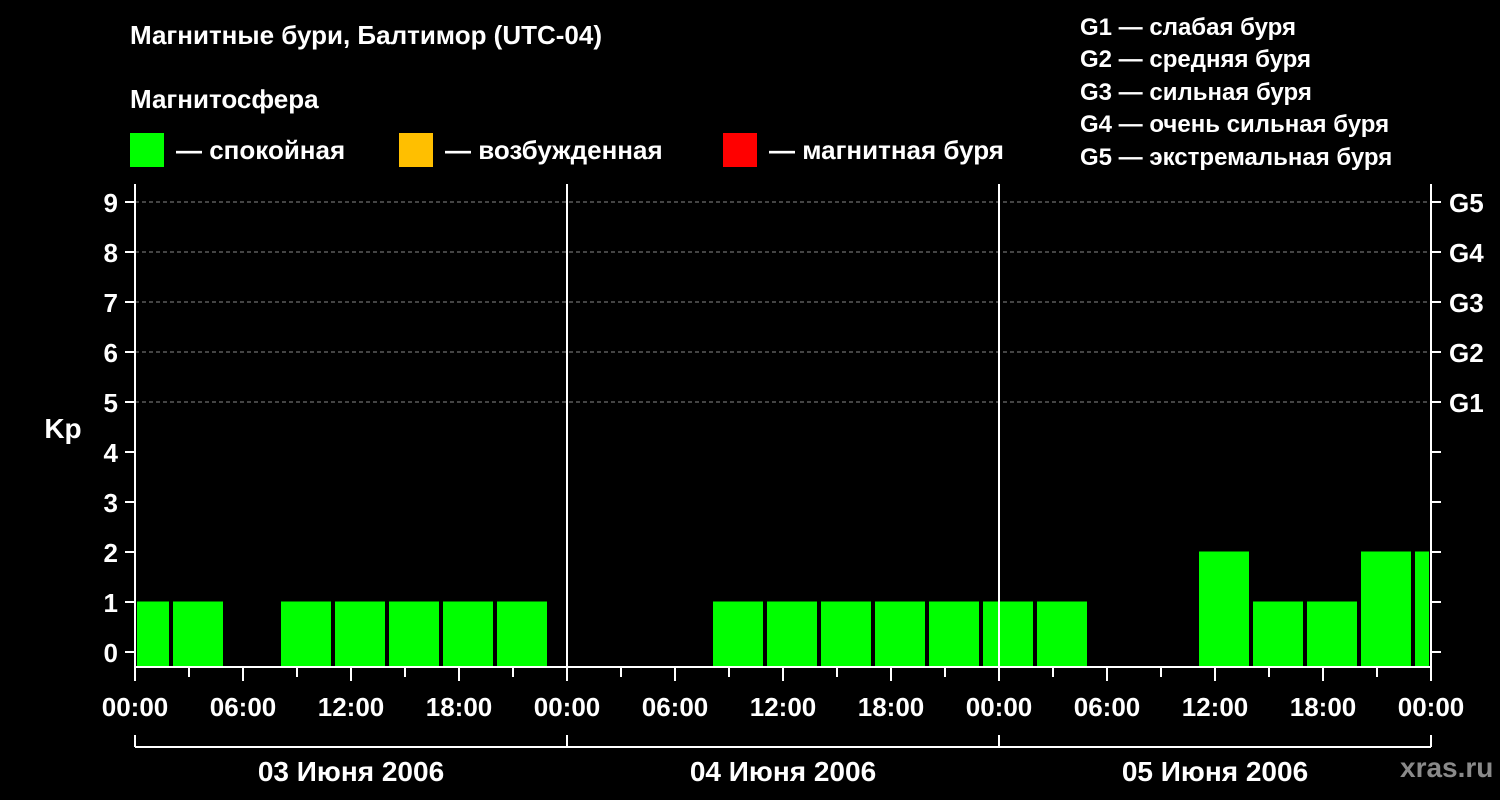 The height and width of the screenshot is (800, 1500). Describe the element at coordinates (111, 253) in the screenshot. I see `y-tick-label: 8` at that location.